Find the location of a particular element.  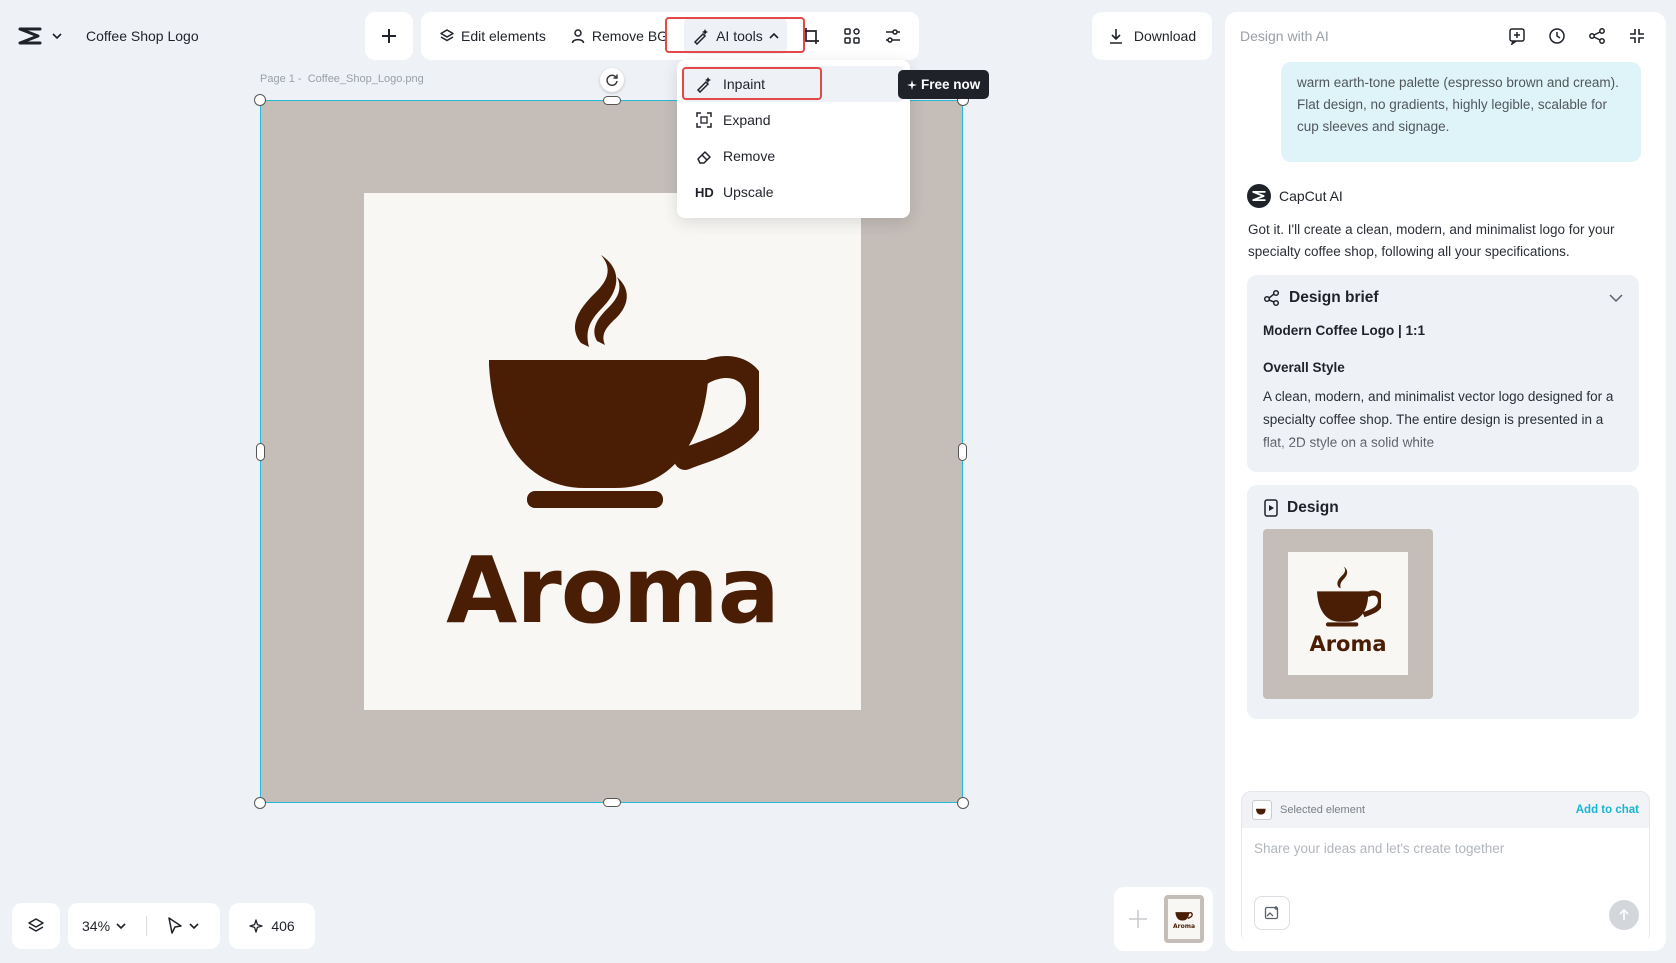

resize-handle-bottom-right is located at coordinates (963, 803).